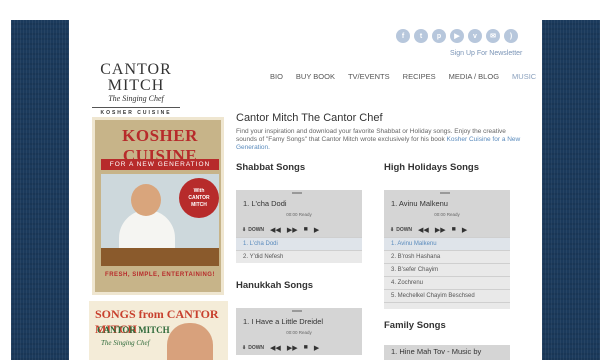 Image resolution: width=600 pixels, height=360 pixels. I want to click on playlist-item: 4. Zochrenu, so click(447, 282).